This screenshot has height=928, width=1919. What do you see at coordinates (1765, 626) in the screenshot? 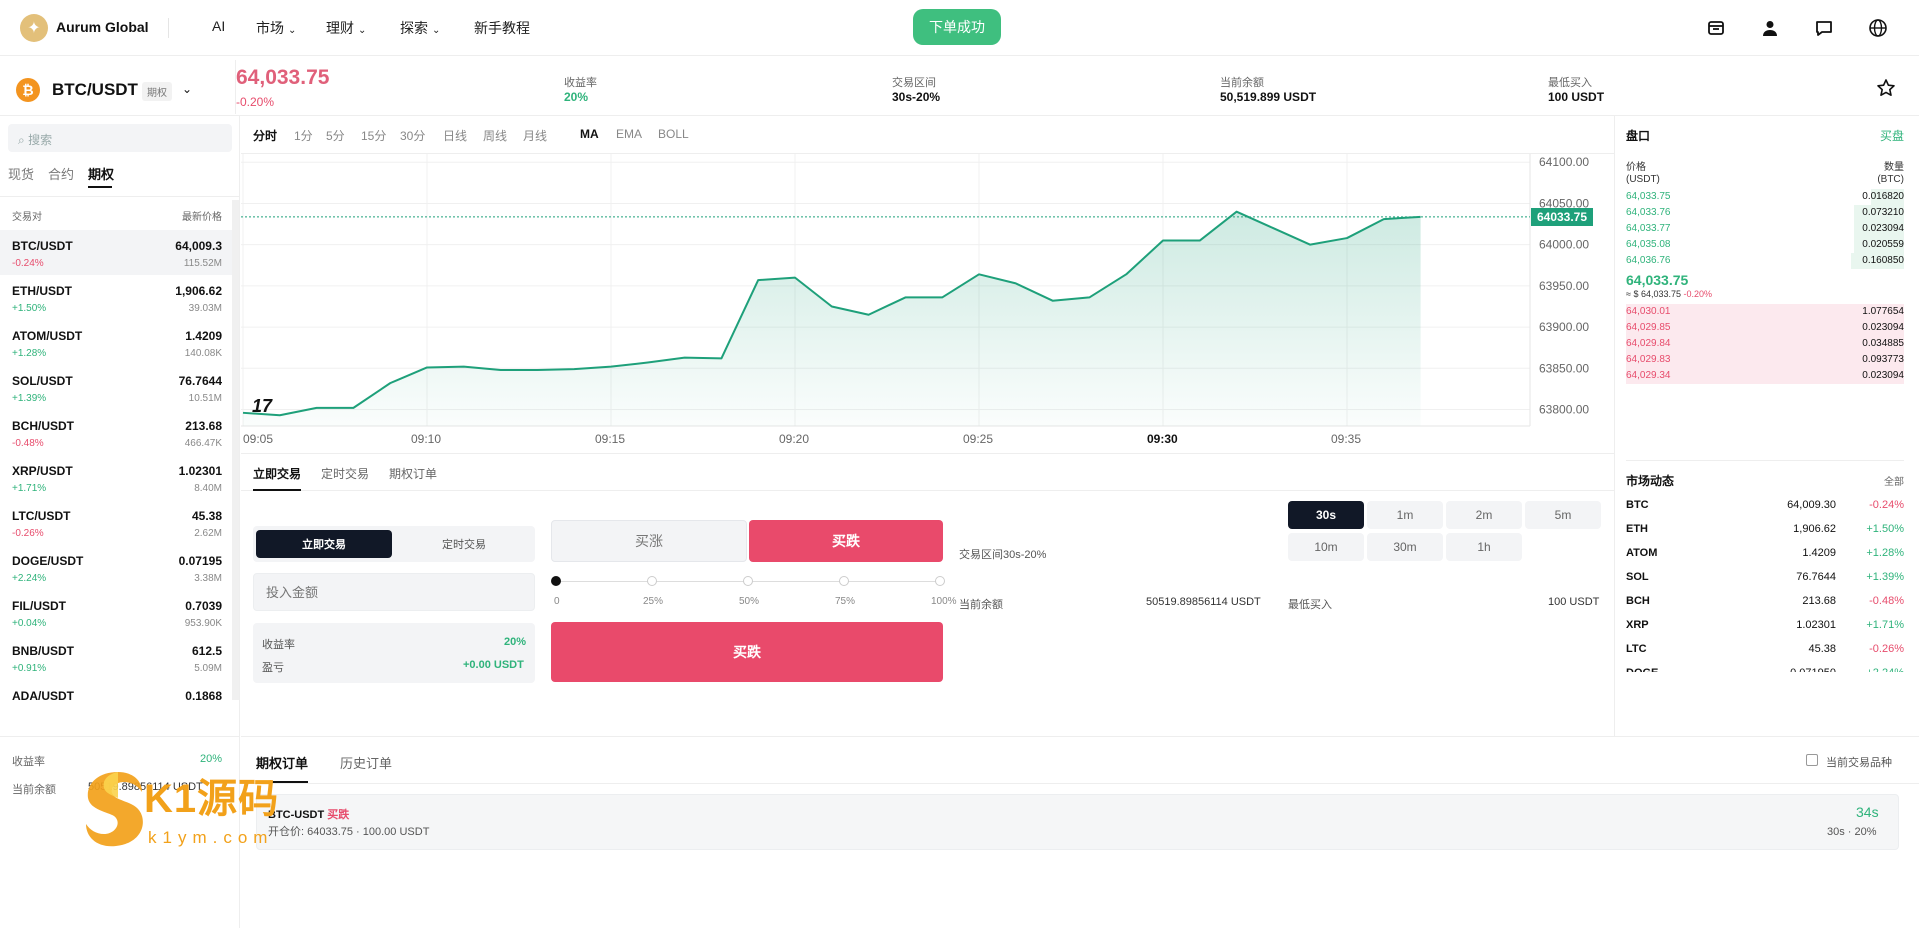
I see `market-row: XRP 1.02301 +1.71%` at bounding box center [1765, 626].